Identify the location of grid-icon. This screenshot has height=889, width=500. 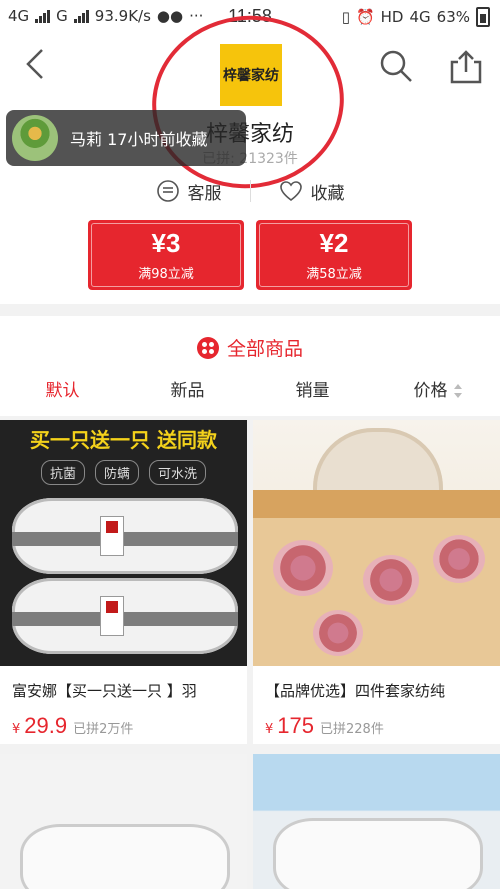
(207, 347).